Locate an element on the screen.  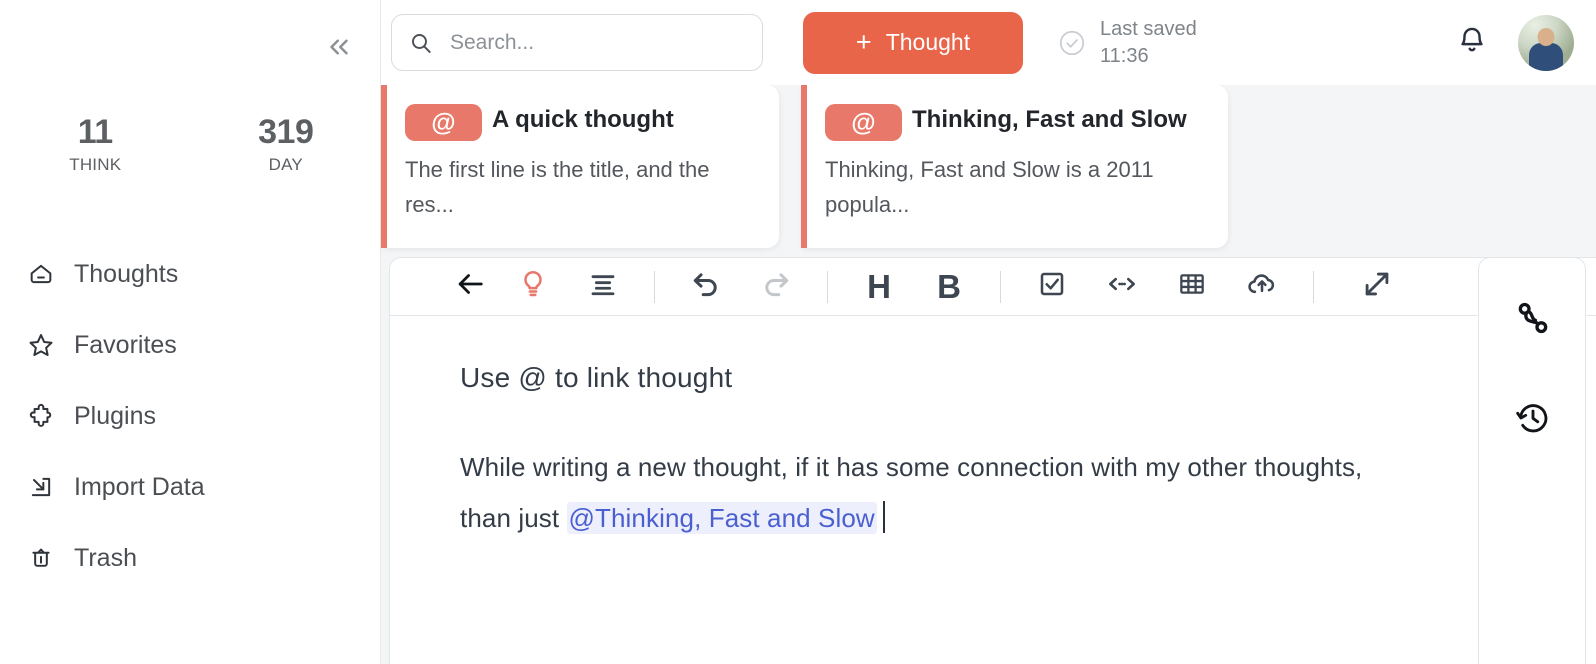
home-icon is located at coordinates (41, 274).